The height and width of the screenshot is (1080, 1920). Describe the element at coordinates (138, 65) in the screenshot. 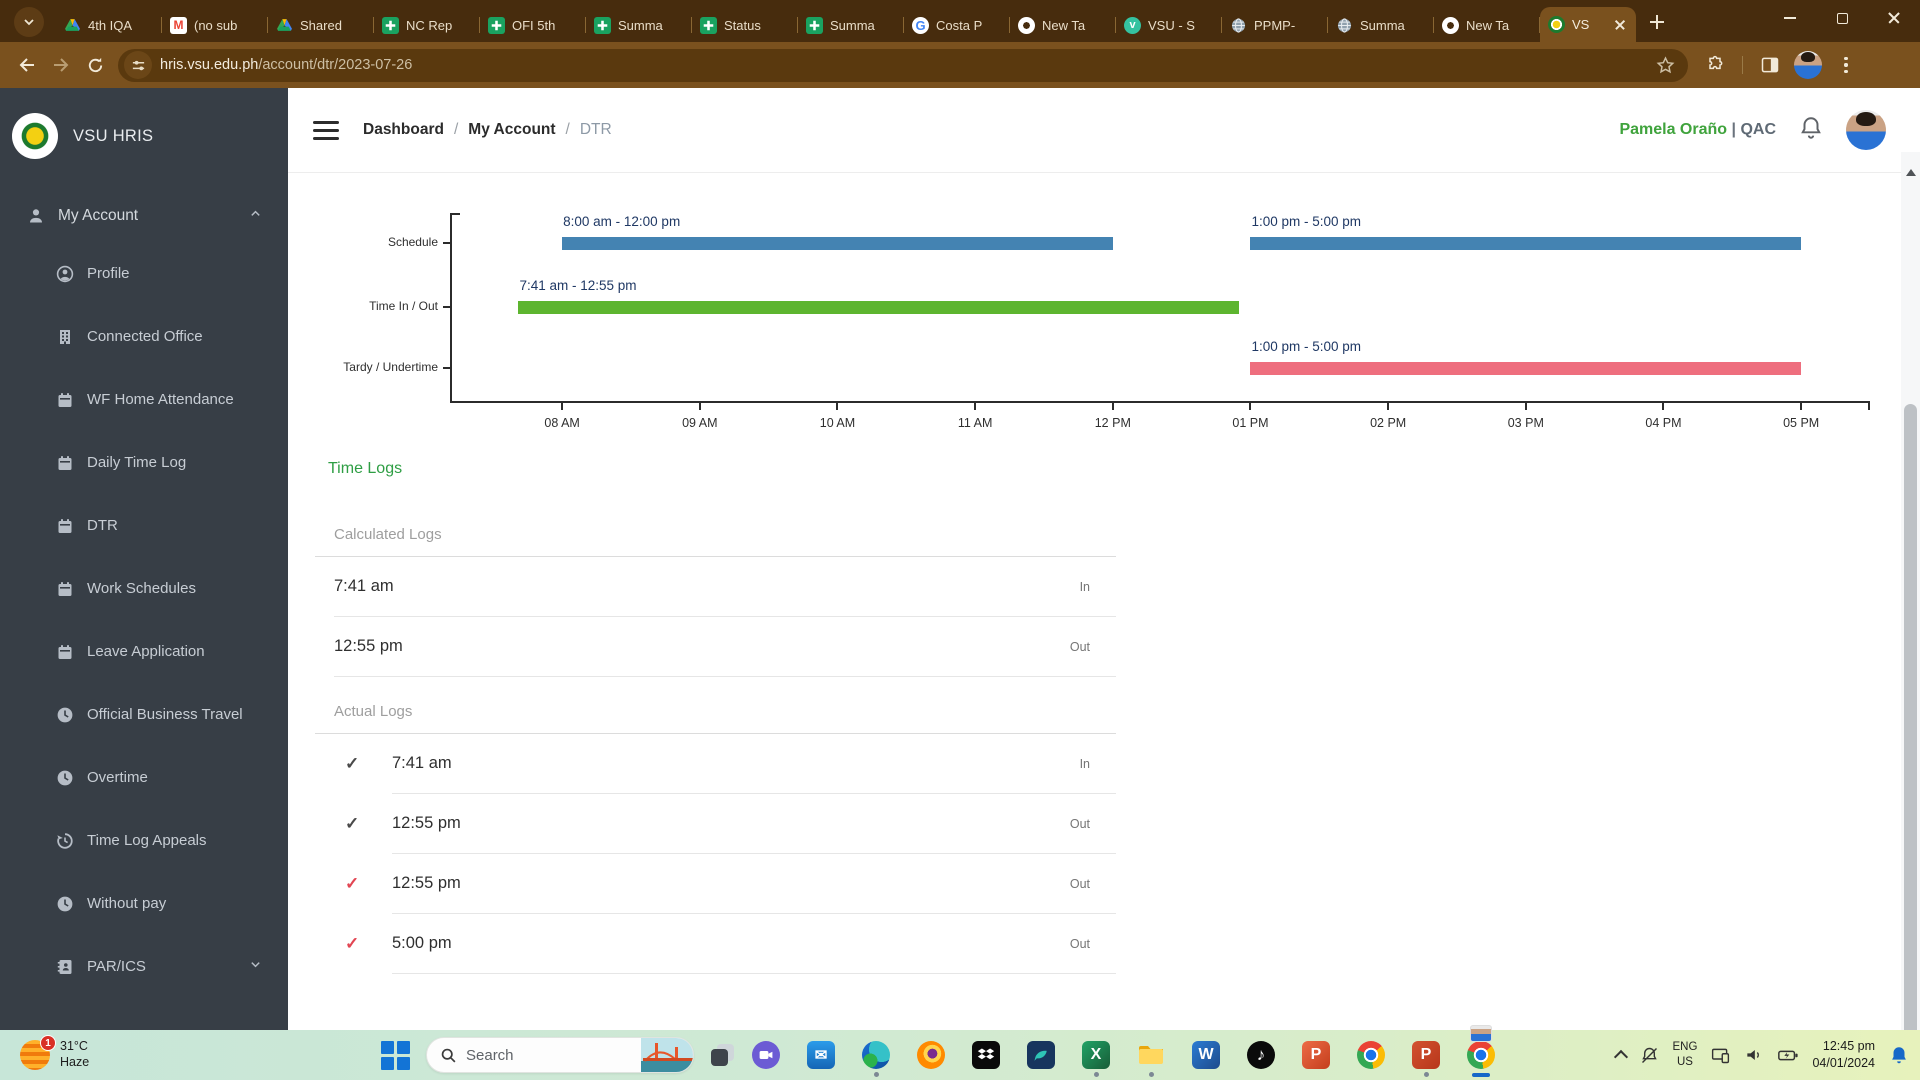

I see `site-info-icon` at that location.